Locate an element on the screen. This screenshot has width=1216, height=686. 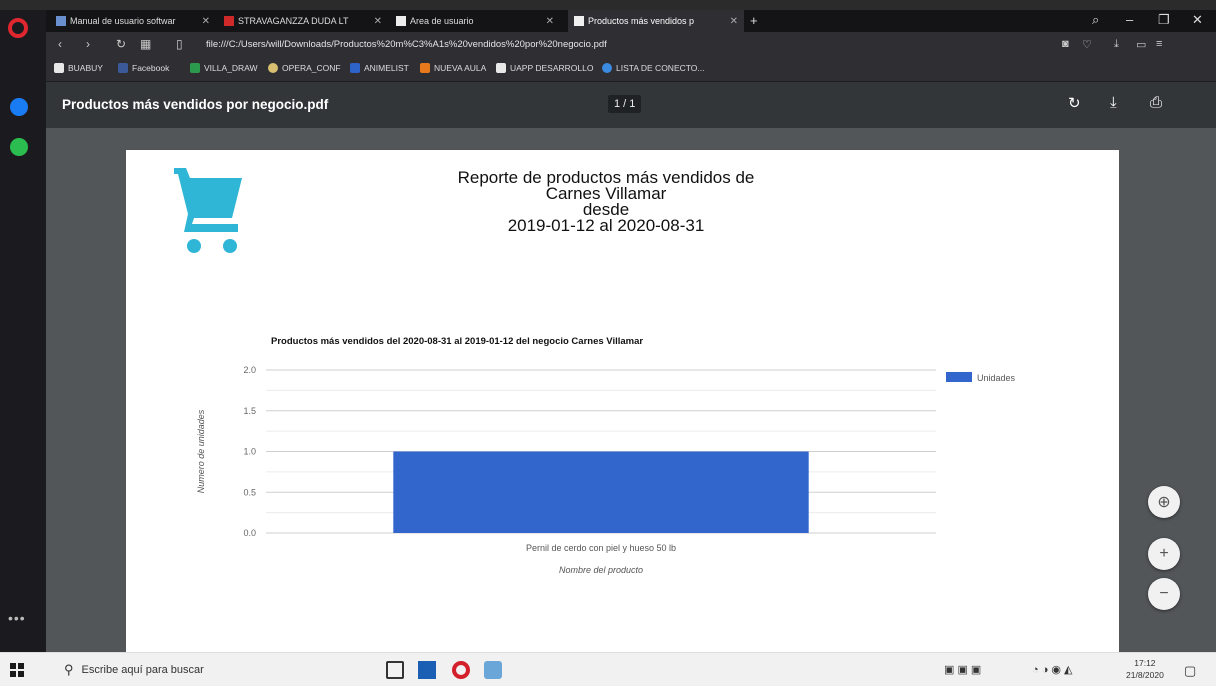
bookmark-item: VILLA_DRAW is located at coordinates (224, 68).